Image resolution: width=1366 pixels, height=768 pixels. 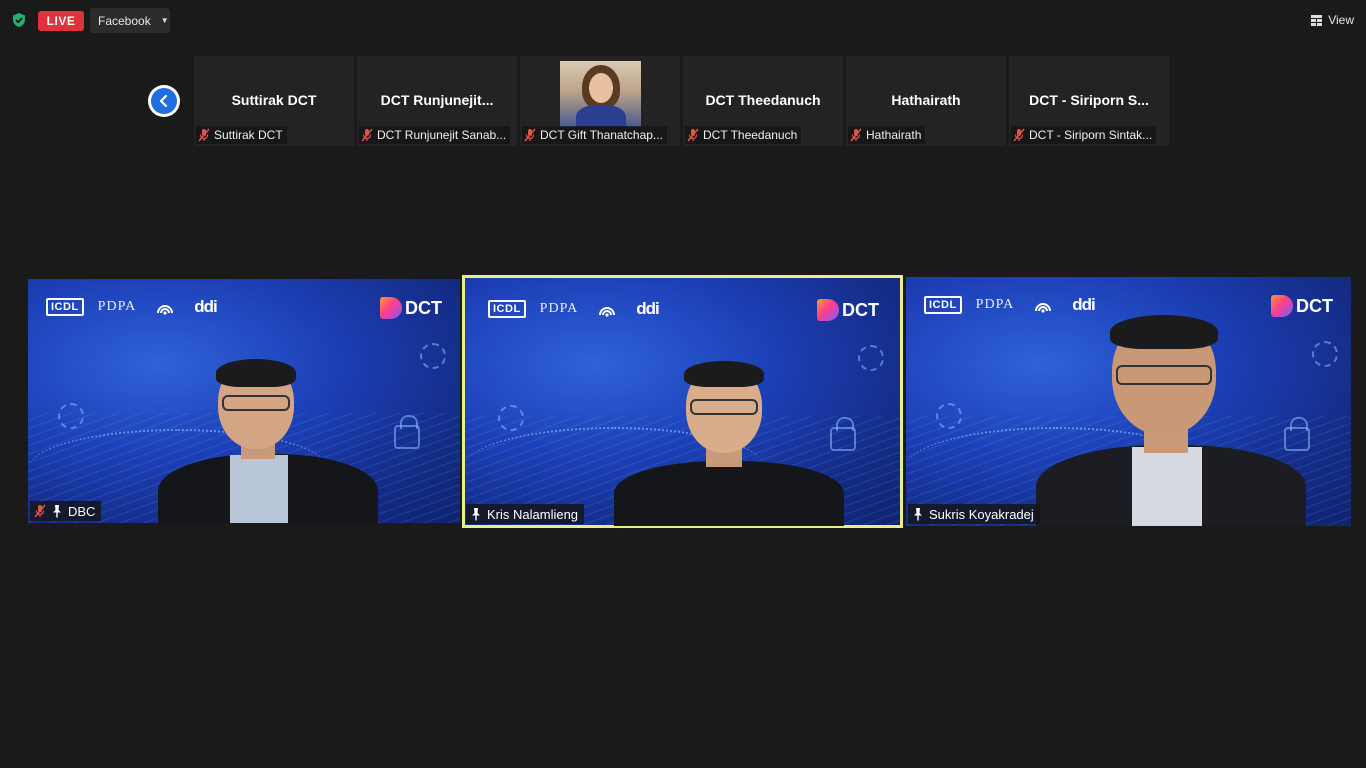 I want to click on meeting-topbar: LIVE Facebook ▼ View, so click(x=683, y=20).